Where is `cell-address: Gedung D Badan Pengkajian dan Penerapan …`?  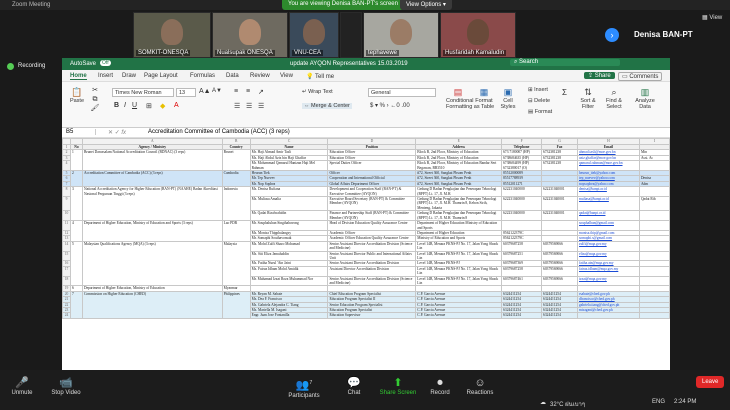
cell-address: Gedung D Badan Pengkajian dan Penerapan … is located at coordinates (459, 204).